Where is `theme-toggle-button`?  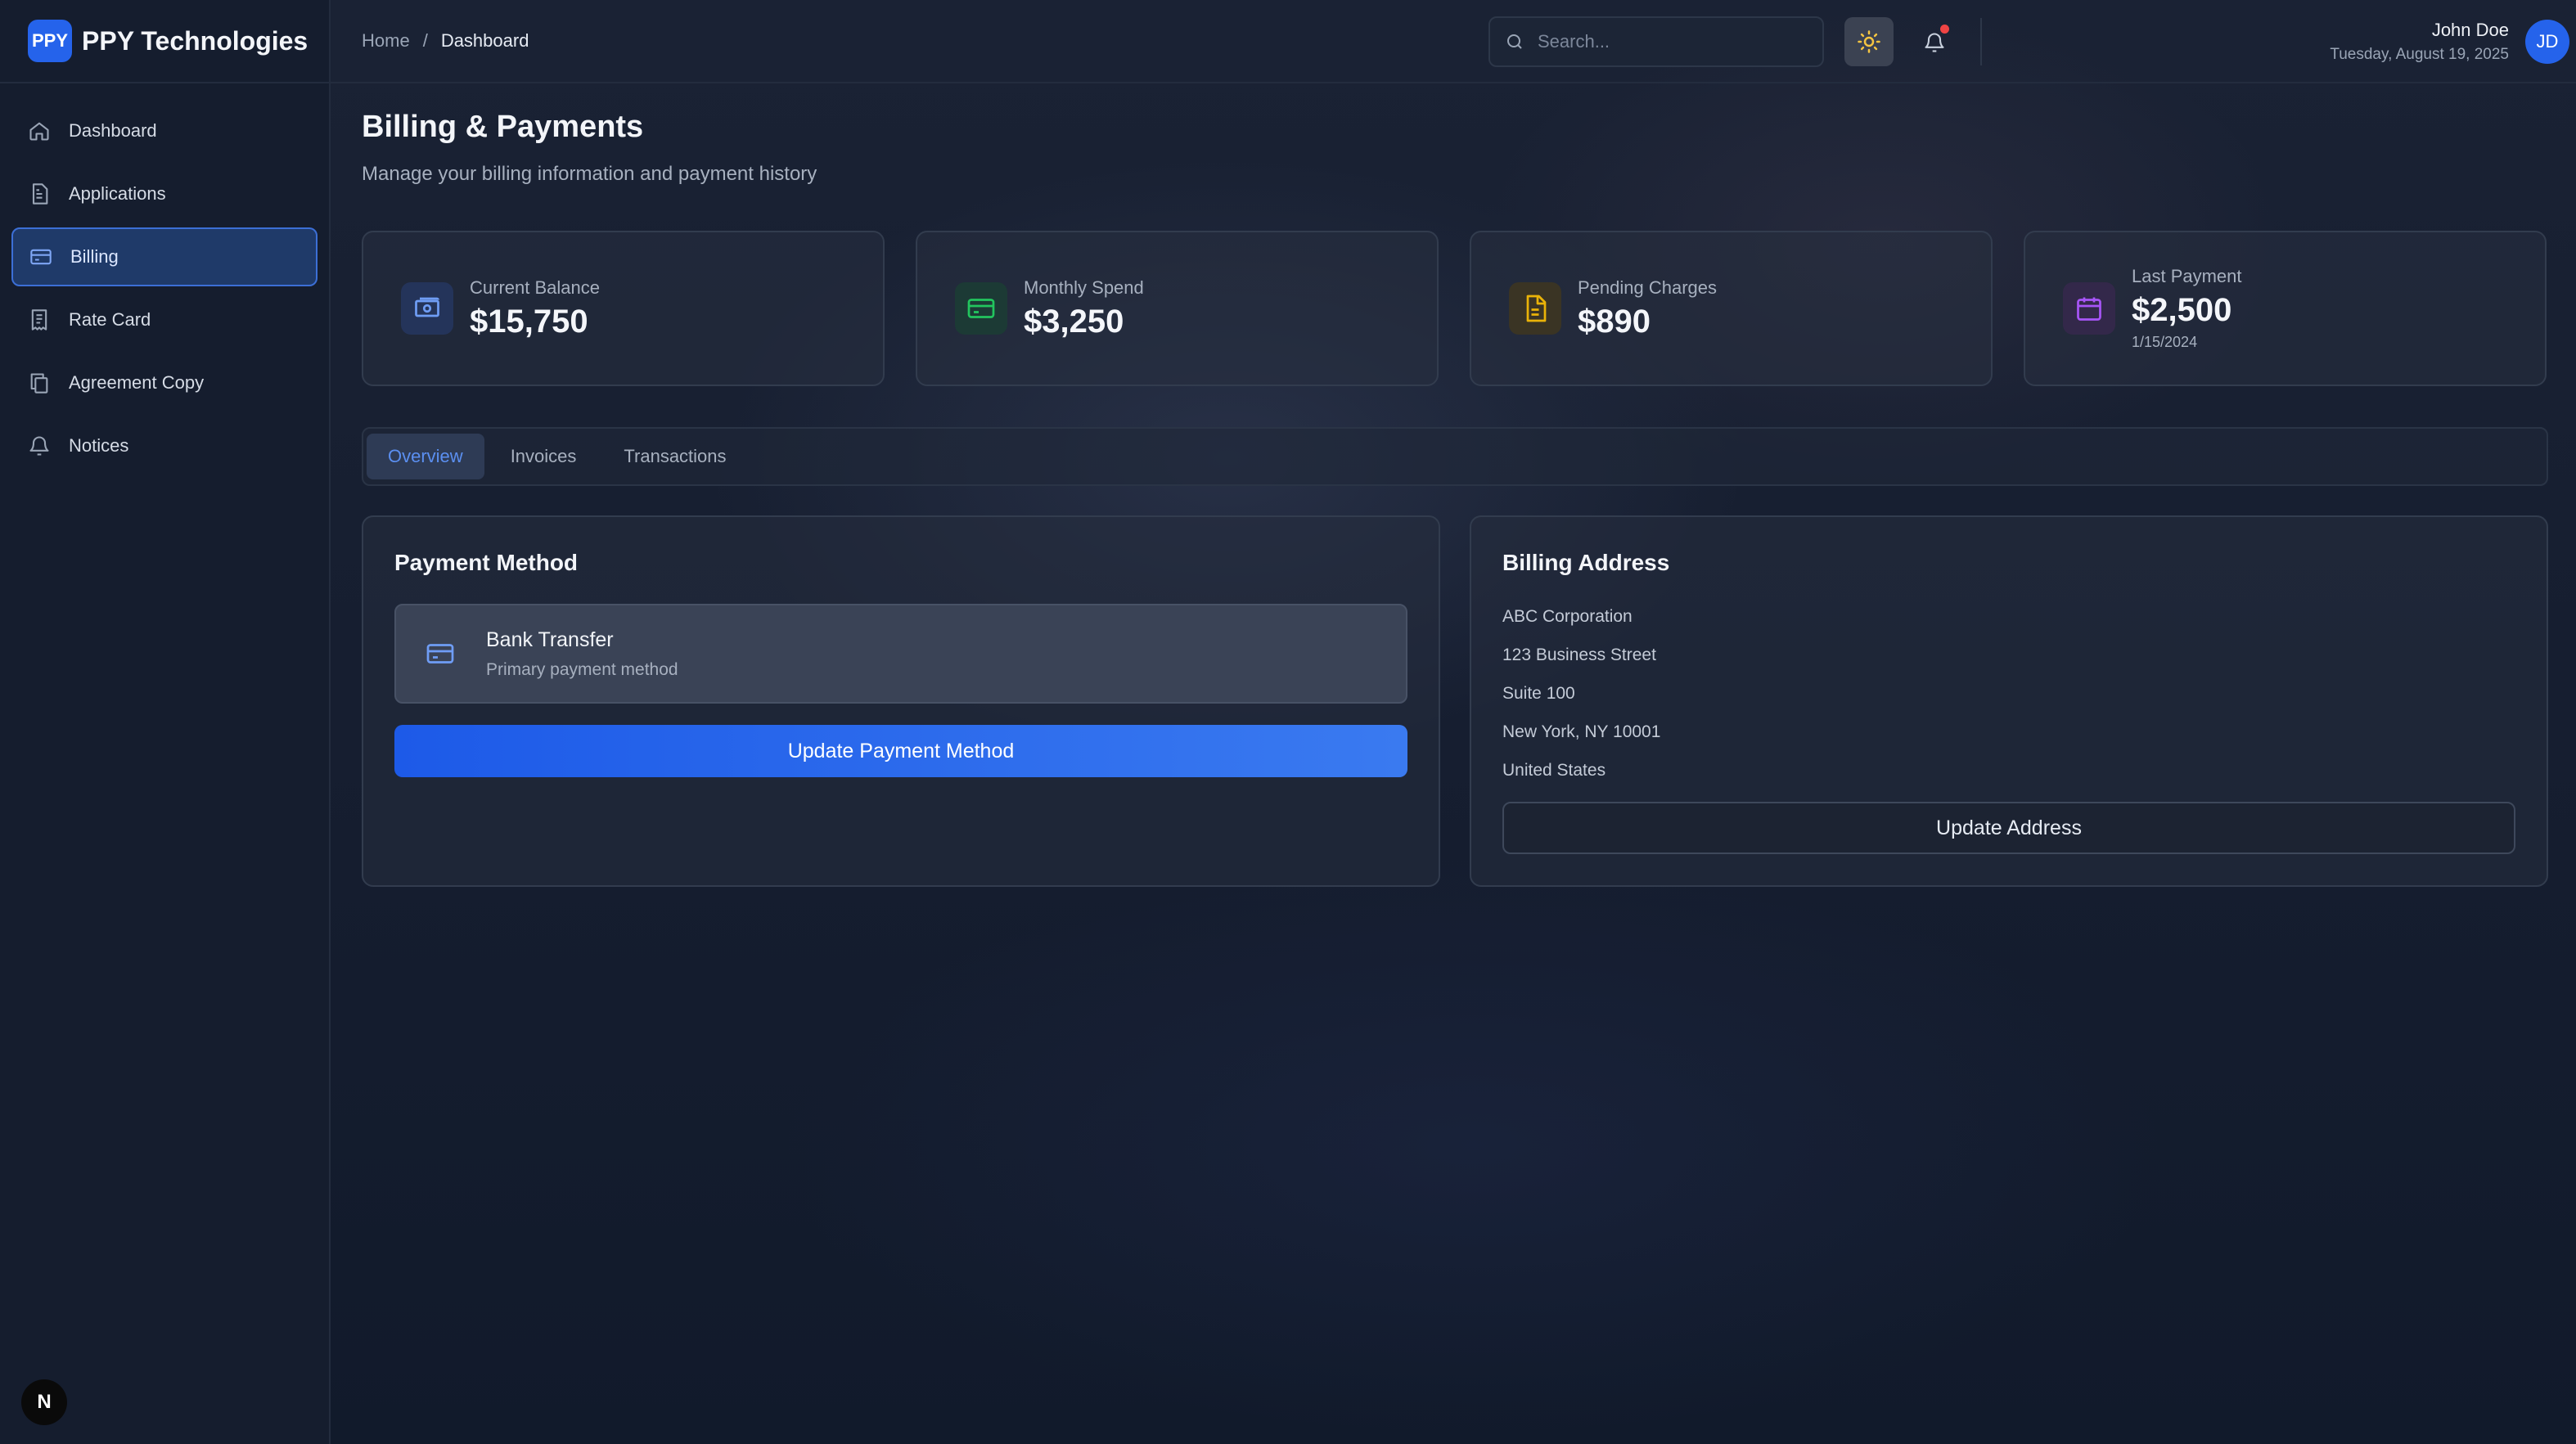 theme-toggle-button is located at coordinates (1869, 41).